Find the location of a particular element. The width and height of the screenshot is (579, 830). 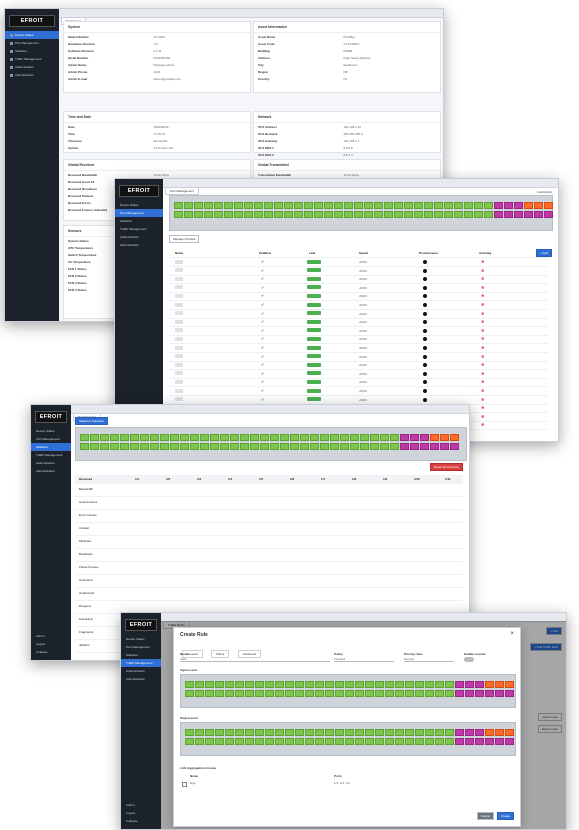

tab-port-management: Port Management is located at coordinates (182, 191).